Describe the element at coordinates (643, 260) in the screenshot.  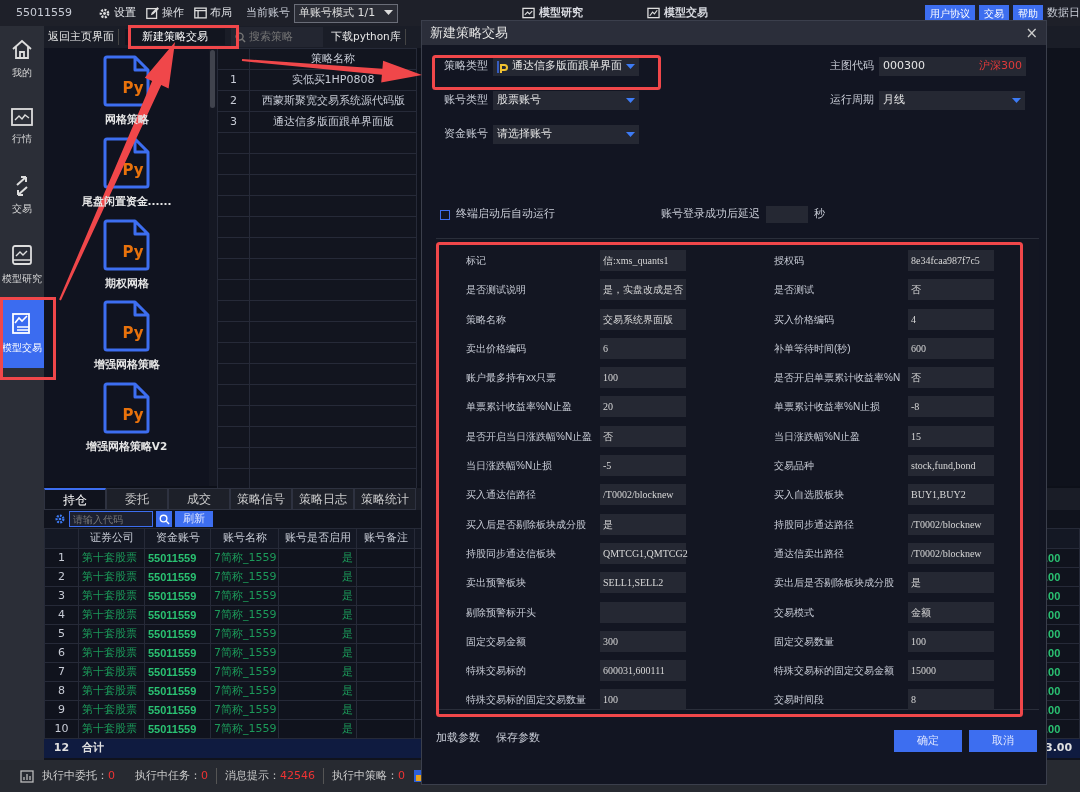
I see `param-input: 信:xms_quants1` at that location.